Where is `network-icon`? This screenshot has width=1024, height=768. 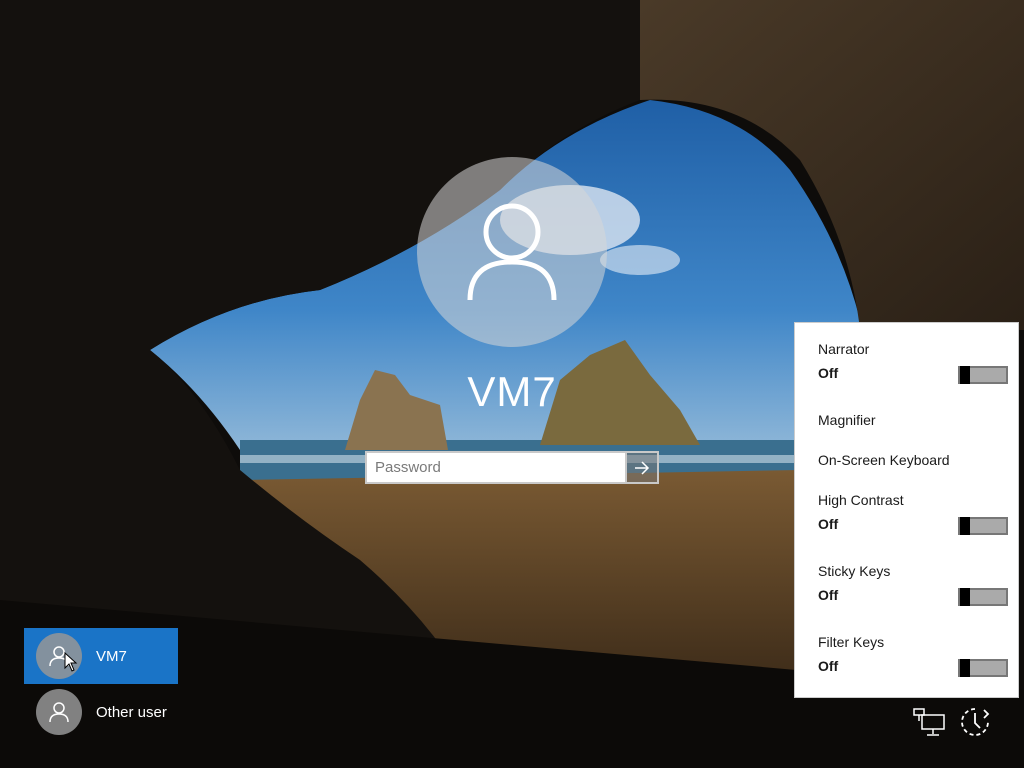 network-icon is located at coordinates (929, 722).